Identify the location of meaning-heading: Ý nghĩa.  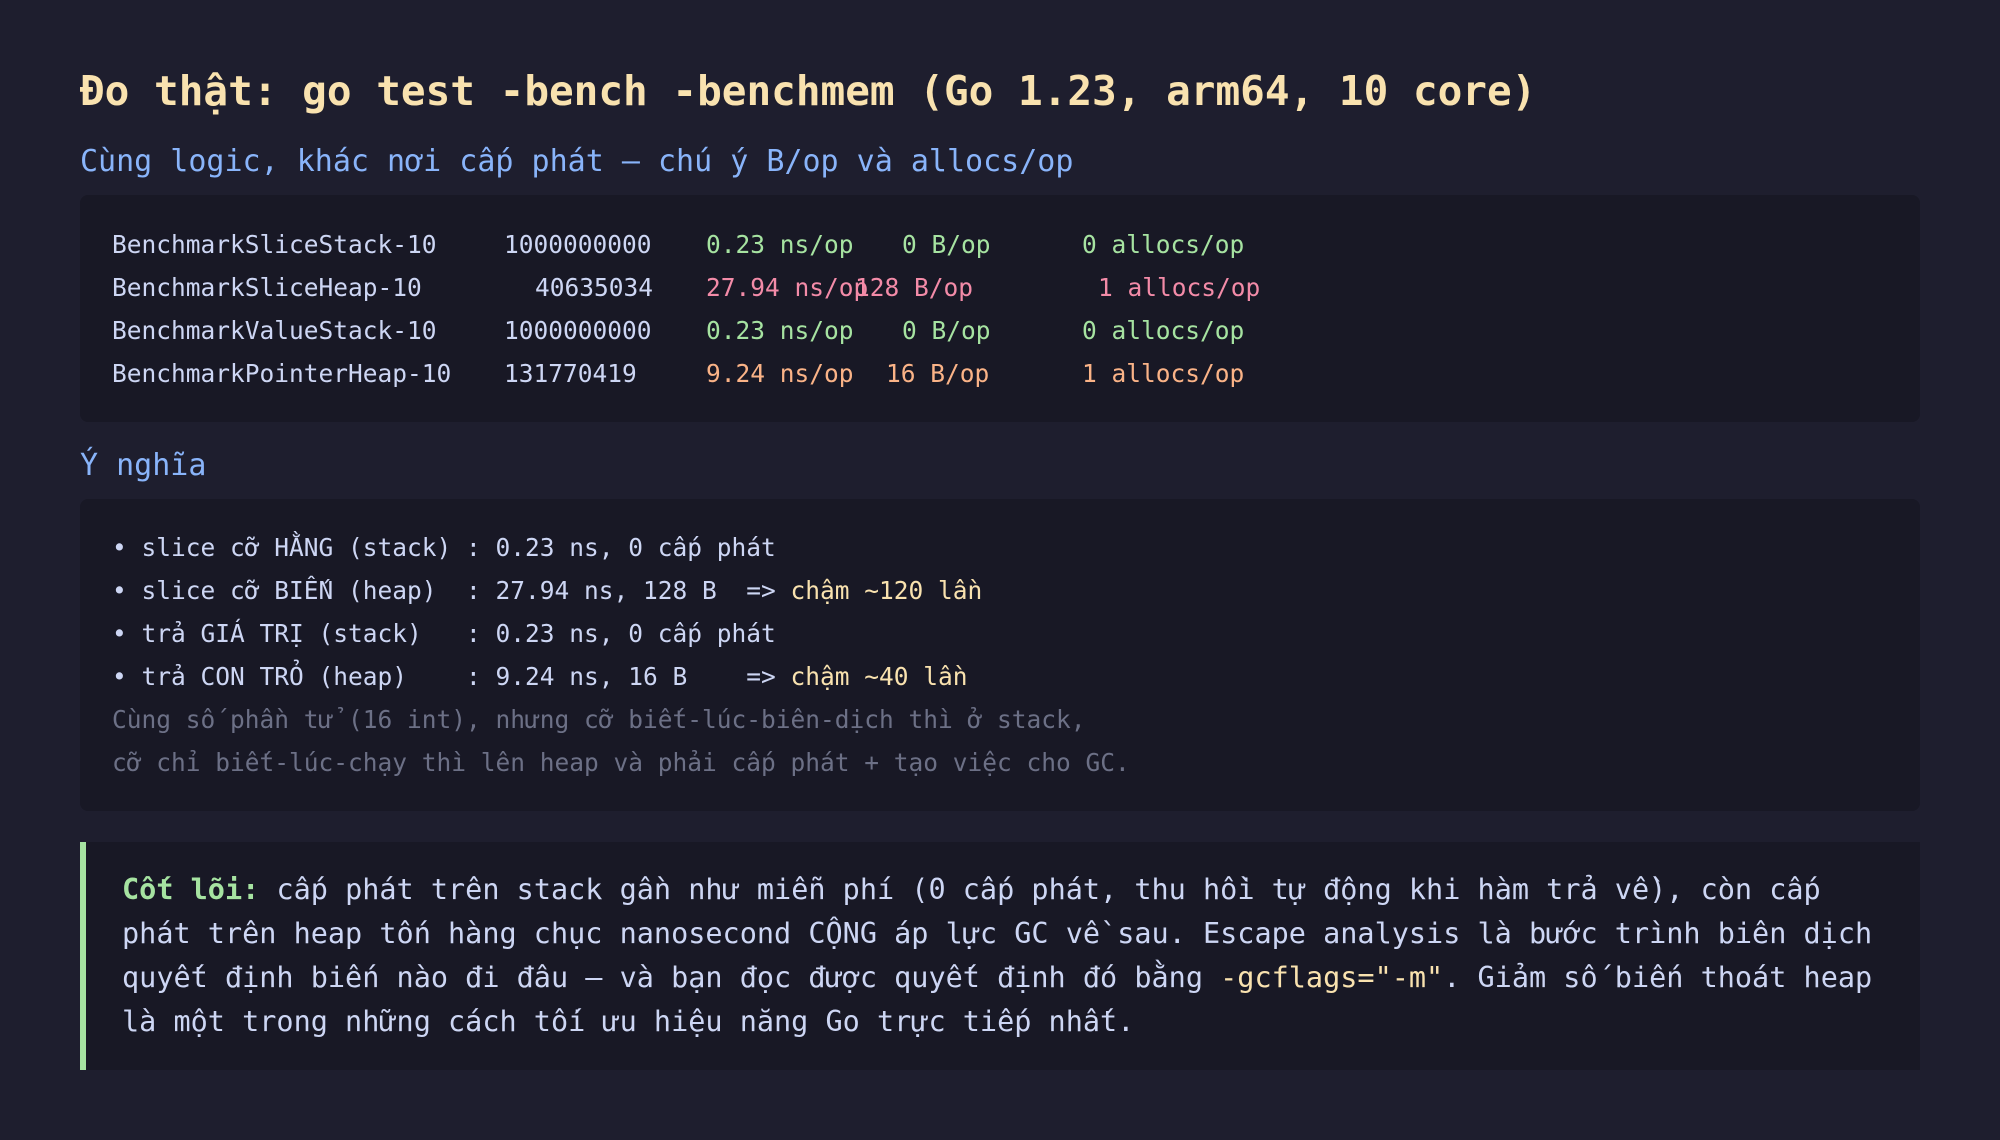
(143, 465).